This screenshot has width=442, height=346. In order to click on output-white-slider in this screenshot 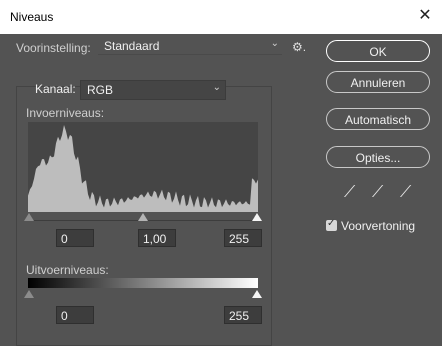, I will do `click(257, 294)`.